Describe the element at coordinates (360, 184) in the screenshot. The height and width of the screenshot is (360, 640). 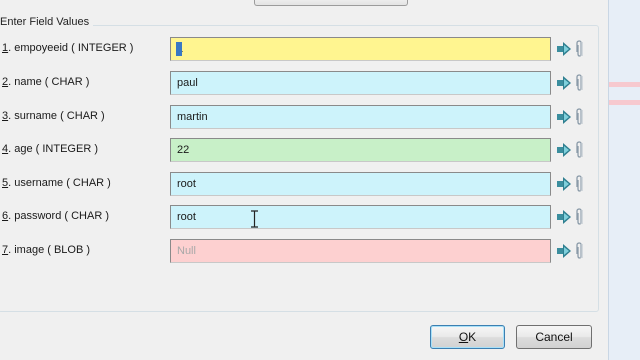
I see `username-input` at that location.